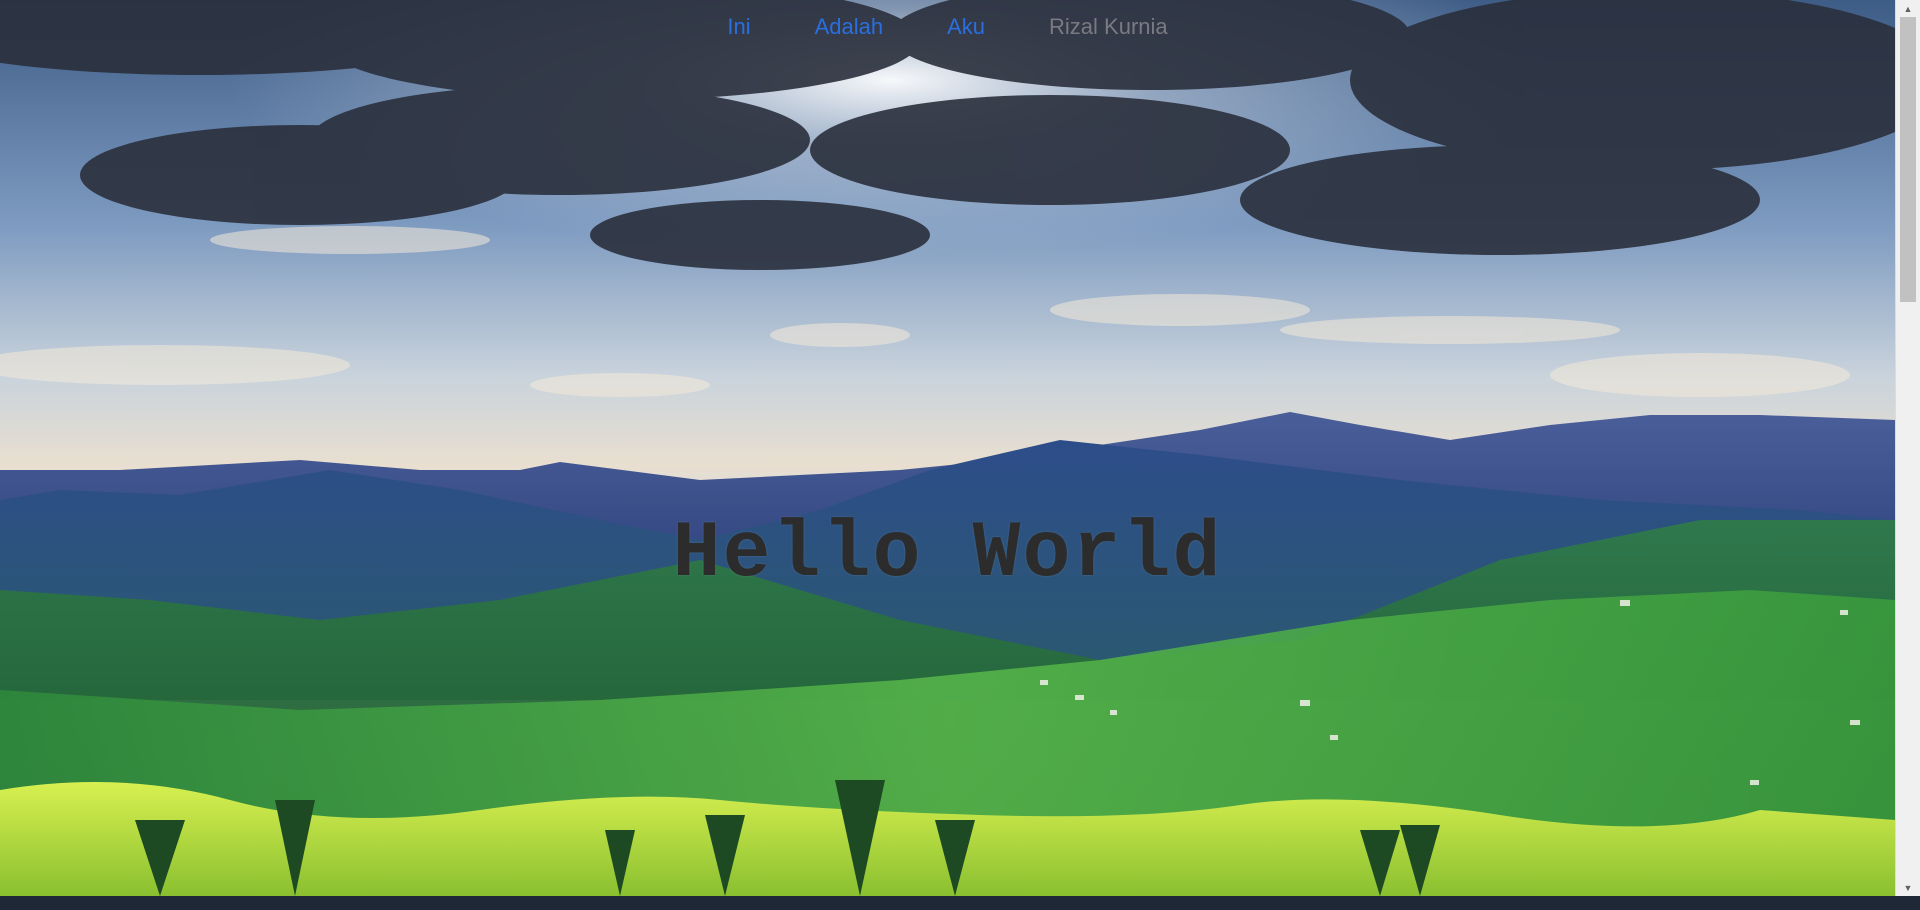 The height and width of the screenshot is (910, 1920). I want to click on os-taskbar, so click(960, 903).